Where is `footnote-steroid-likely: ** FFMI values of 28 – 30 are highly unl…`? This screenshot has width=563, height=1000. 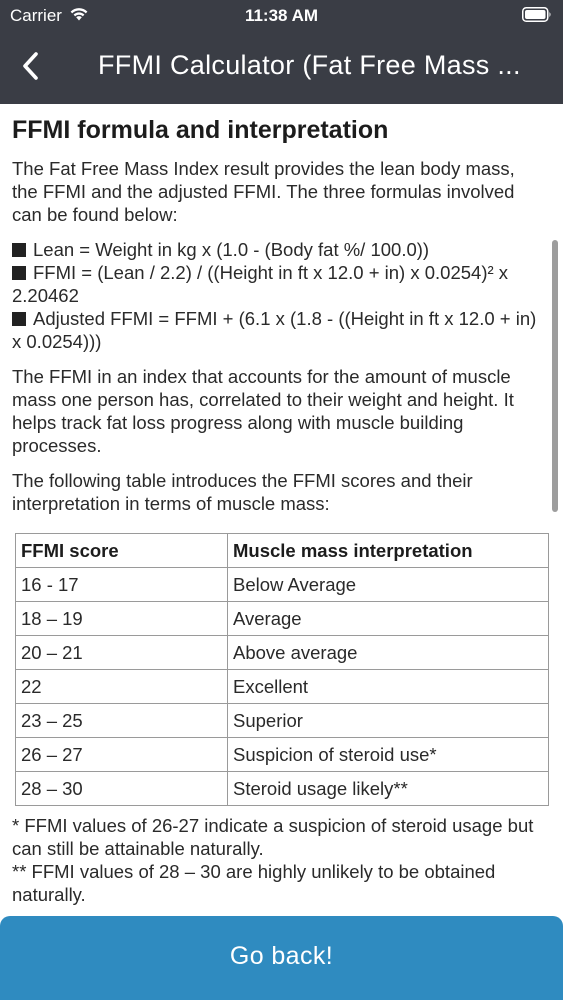
footnote-steroid-likely: ** FFMI values of 28 – 30 are highly unl… is located at coordinates (254, 883).